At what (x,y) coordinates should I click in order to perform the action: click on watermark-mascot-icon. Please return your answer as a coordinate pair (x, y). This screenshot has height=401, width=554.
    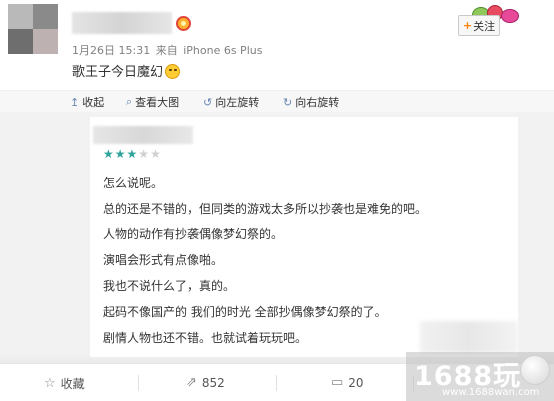
    Looking at the image, I should click on (535, 370).